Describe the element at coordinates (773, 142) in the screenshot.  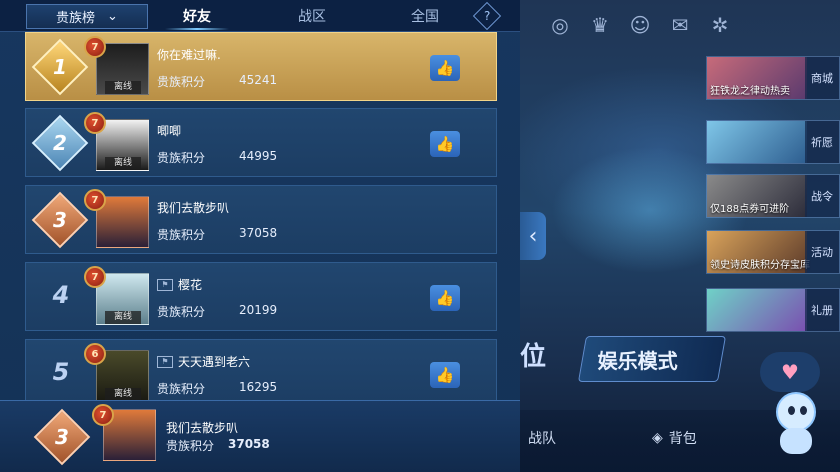
I see `promo-wish: 祈愿` at that location.